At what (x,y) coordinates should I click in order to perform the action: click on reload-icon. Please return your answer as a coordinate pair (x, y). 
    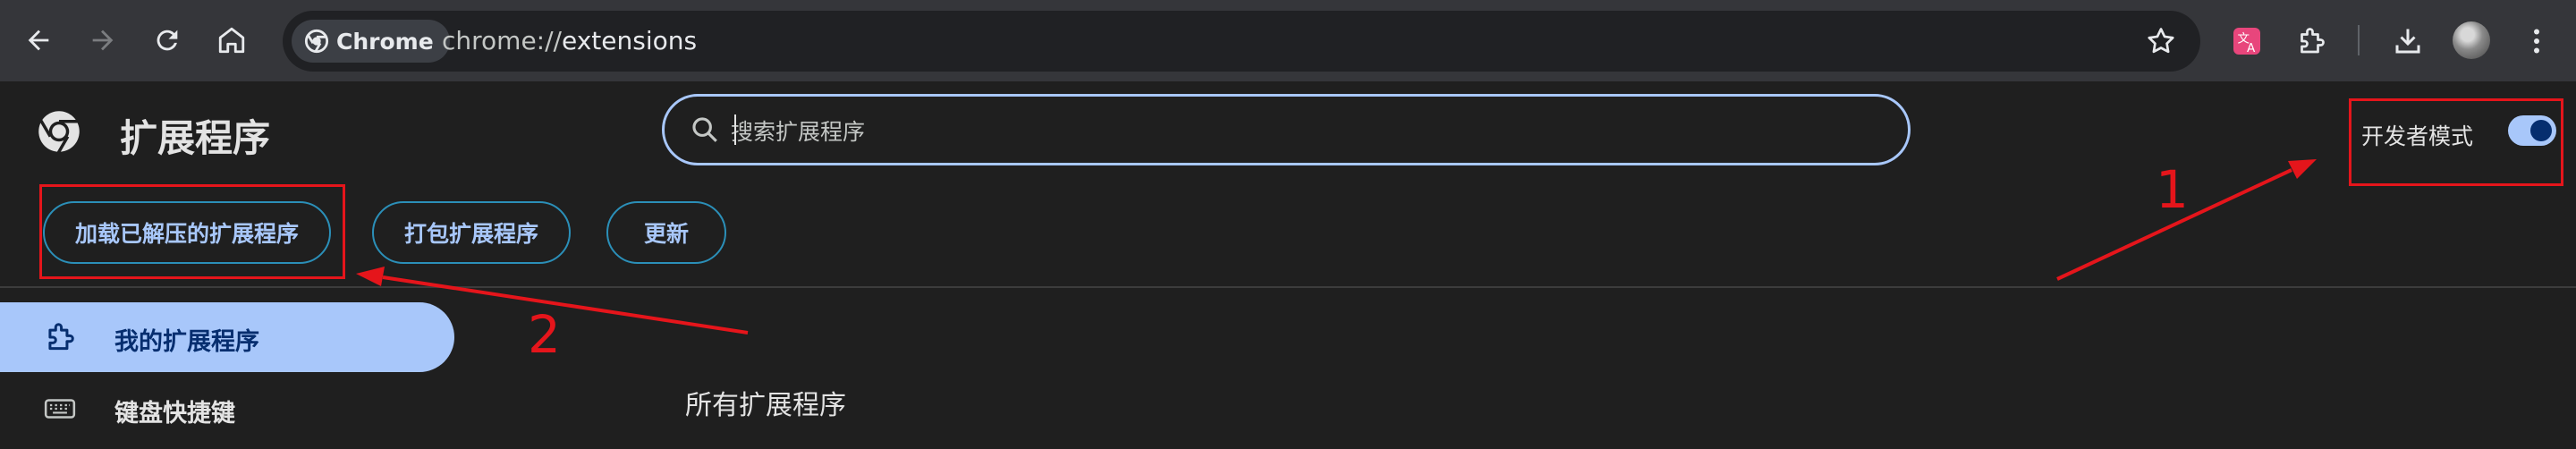
    Looking at the image, I should click on (167, 40).